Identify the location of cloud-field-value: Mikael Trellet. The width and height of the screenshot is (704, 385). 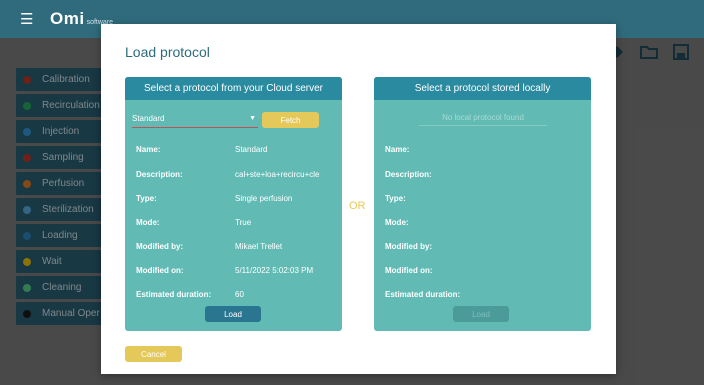
(259, 246).